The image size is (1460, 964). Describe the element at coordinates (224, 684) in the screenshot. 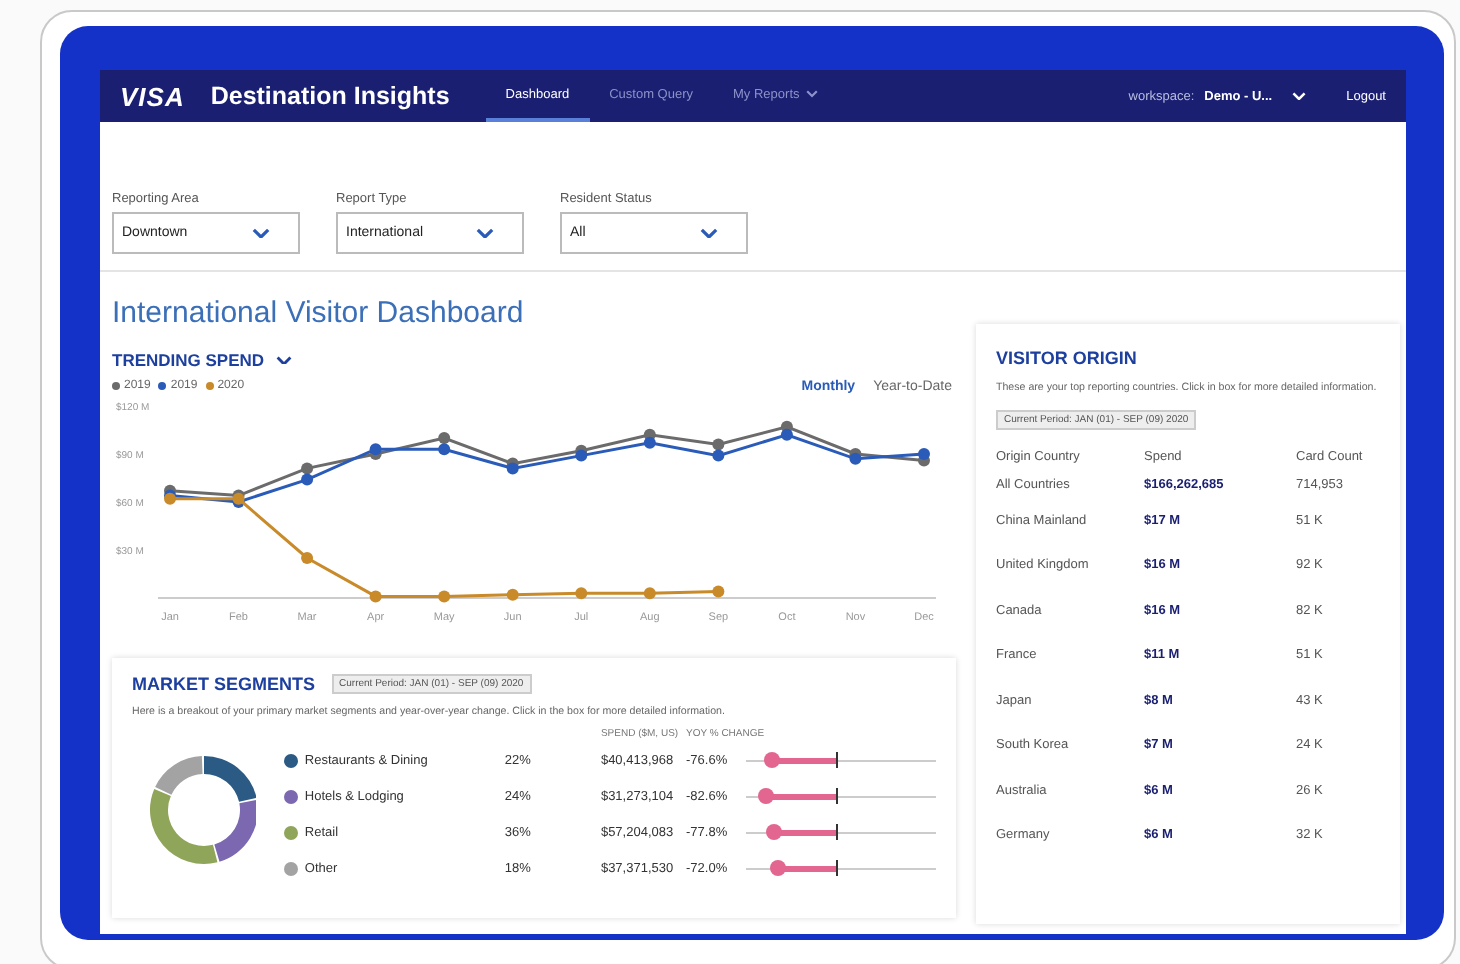

I see `section-title: MARKET SEGMENTS` at that location.